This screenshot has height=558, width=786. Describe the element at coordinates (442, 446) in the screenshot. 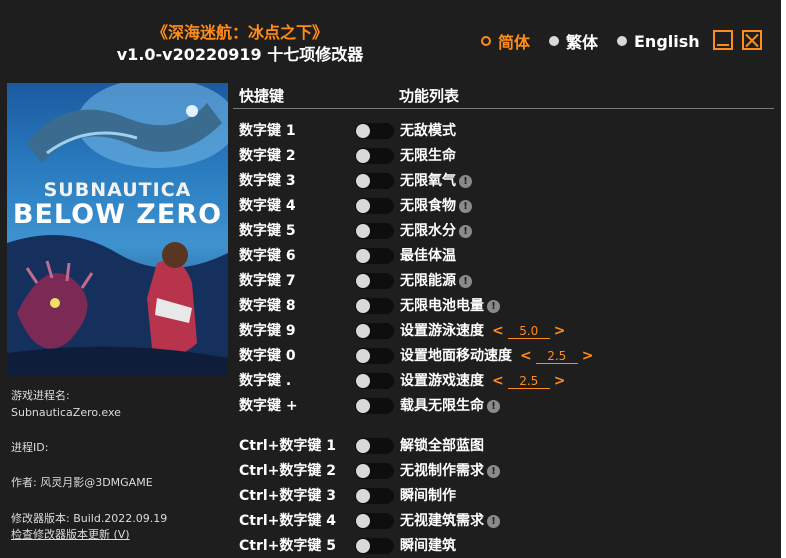

I see `cheat-label: 解锁全部蓝图` at that location.